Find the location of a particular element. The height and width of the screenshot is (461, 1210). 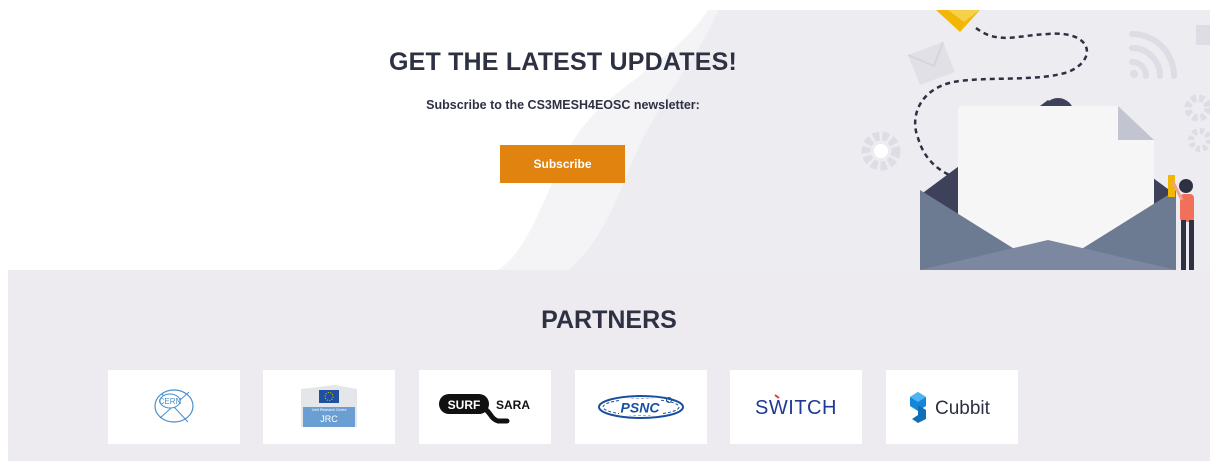

partner-logo-cubbit: Cubbit is located at coordinates (952, 407).